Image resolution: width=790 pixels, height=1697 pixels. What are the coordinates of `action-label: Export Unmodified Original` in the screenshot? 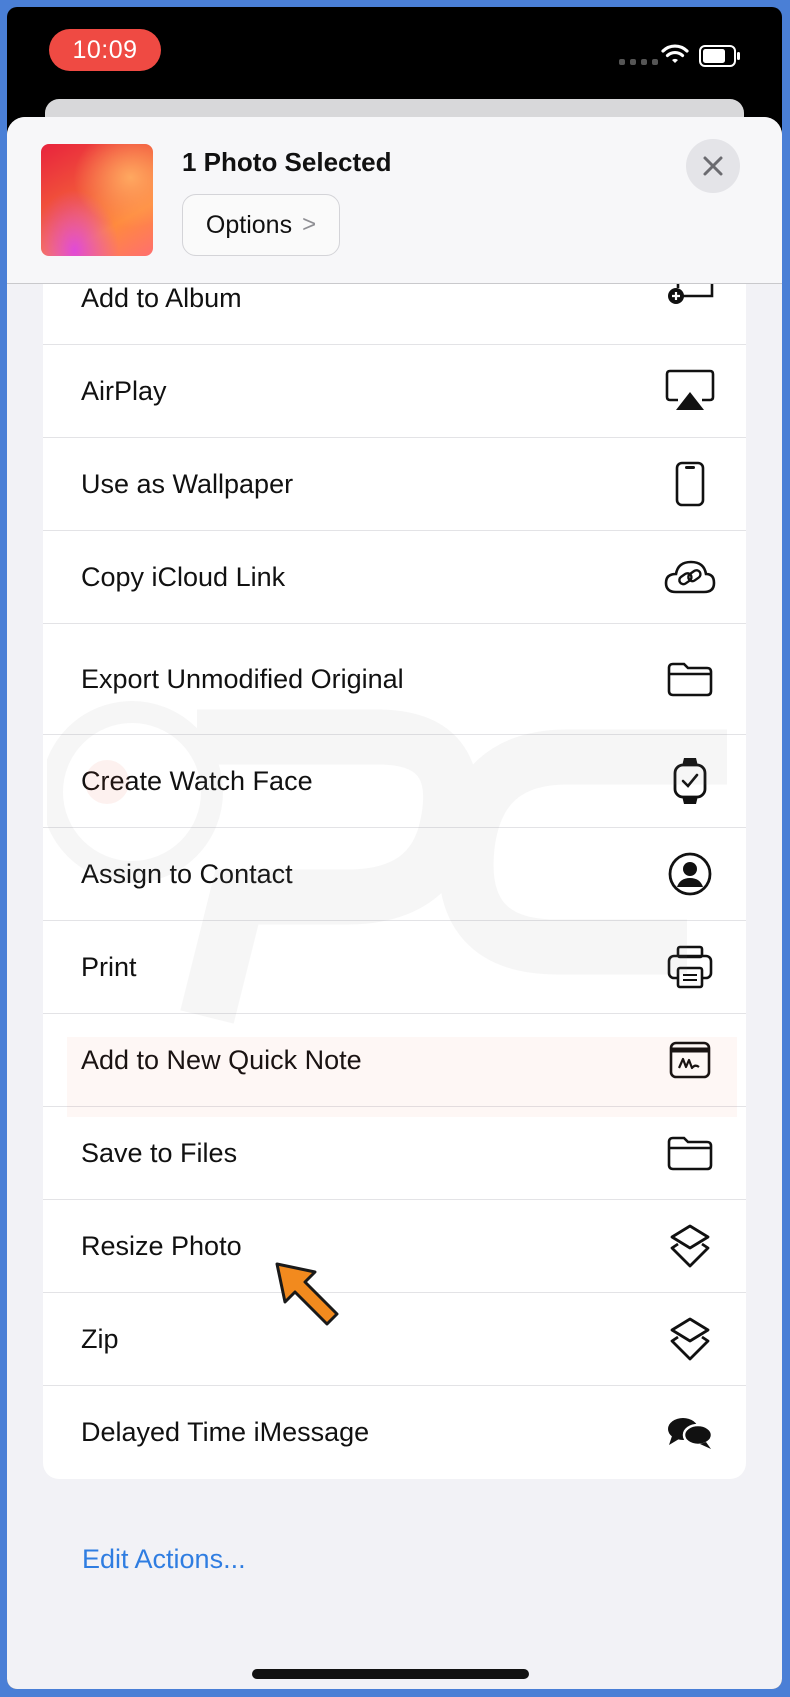 It's located at (242, 678).